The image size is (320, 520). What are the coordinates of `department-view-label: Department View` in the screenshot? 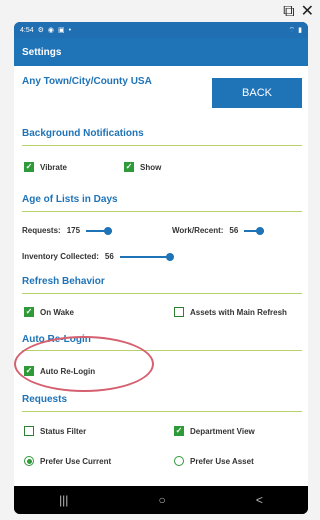 It's located at (222, 431).